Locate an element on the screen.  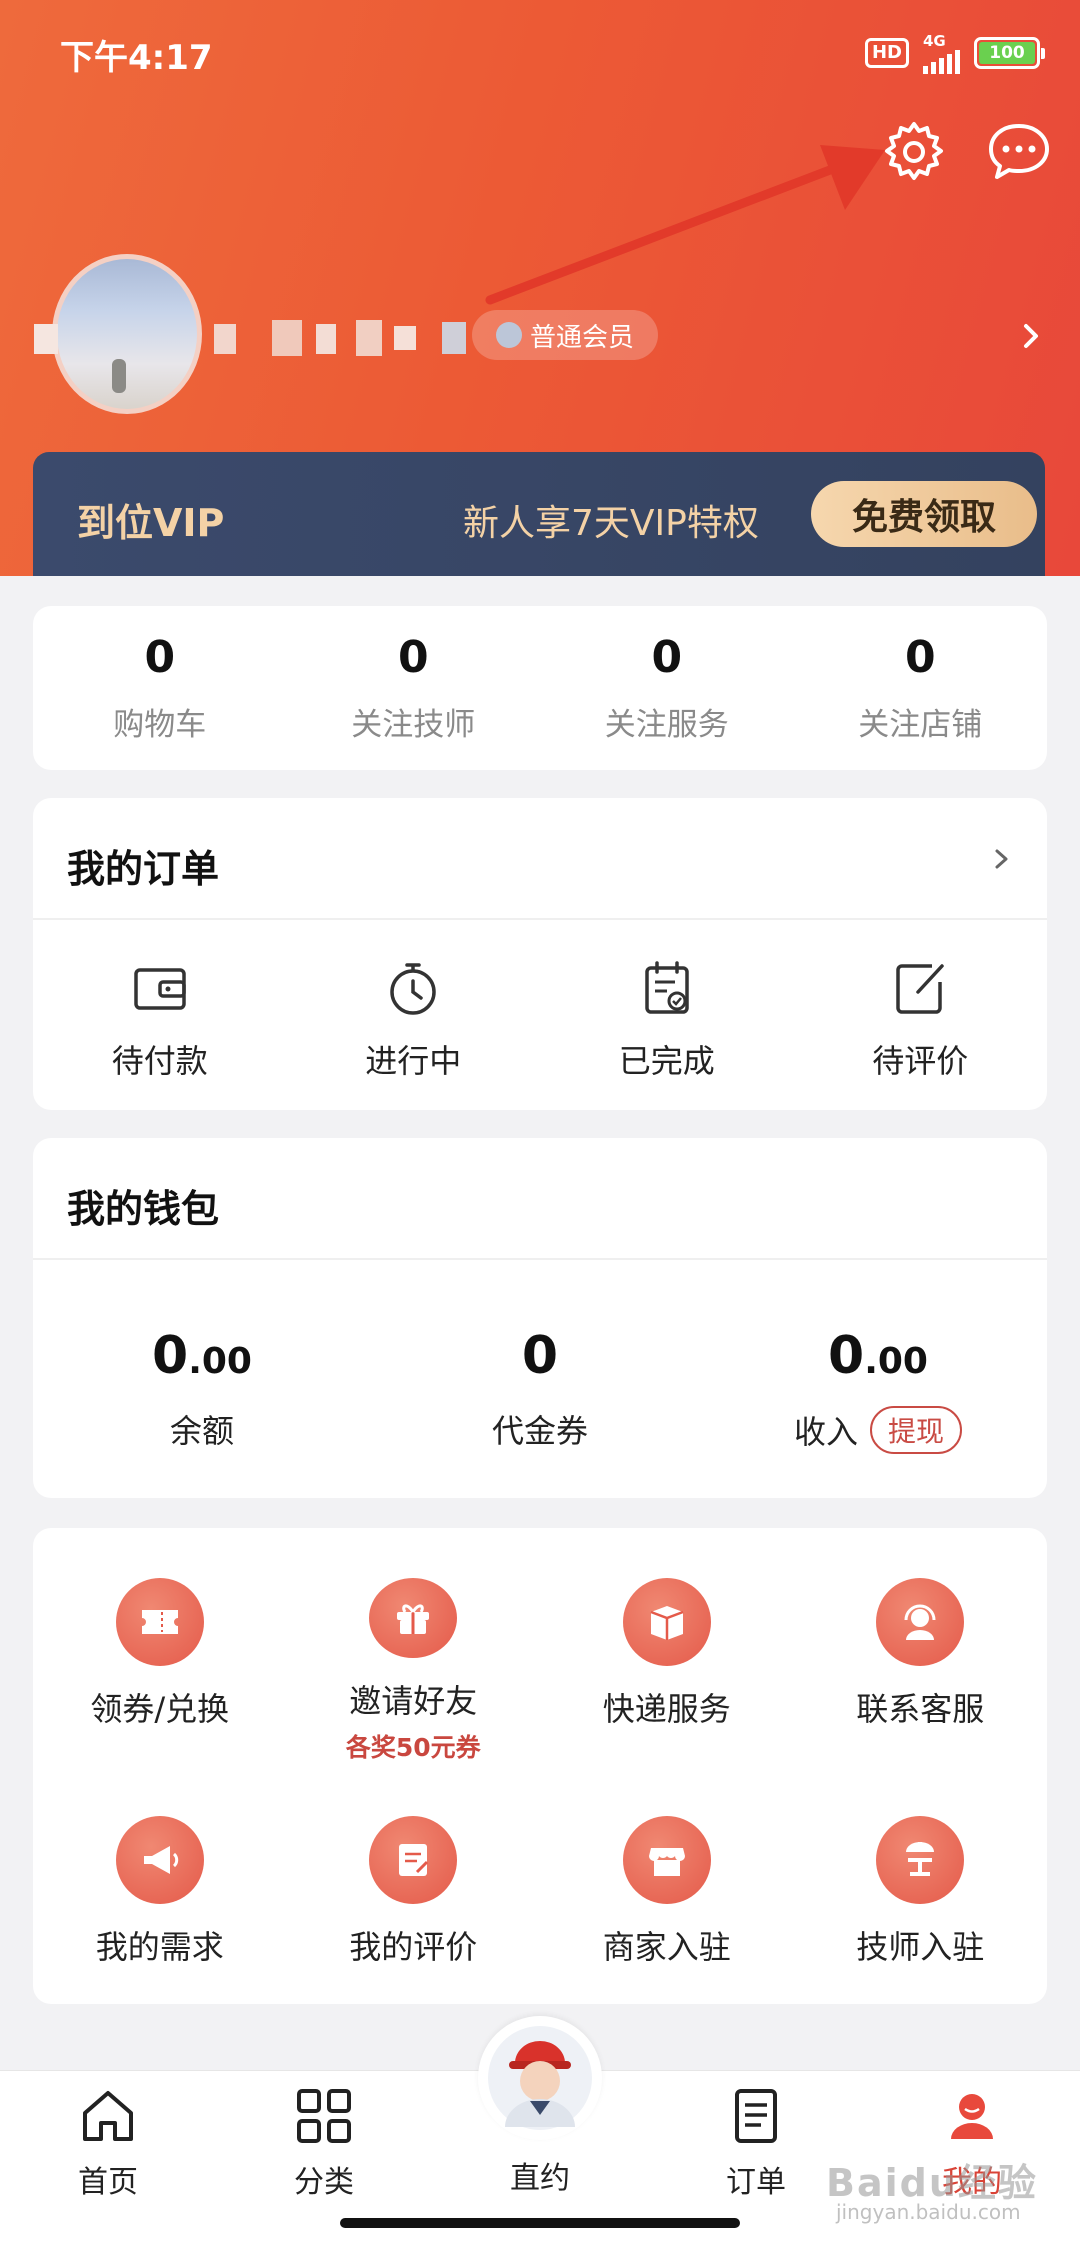
status-time: 下午4:17 is located at coordinates (136, 58).